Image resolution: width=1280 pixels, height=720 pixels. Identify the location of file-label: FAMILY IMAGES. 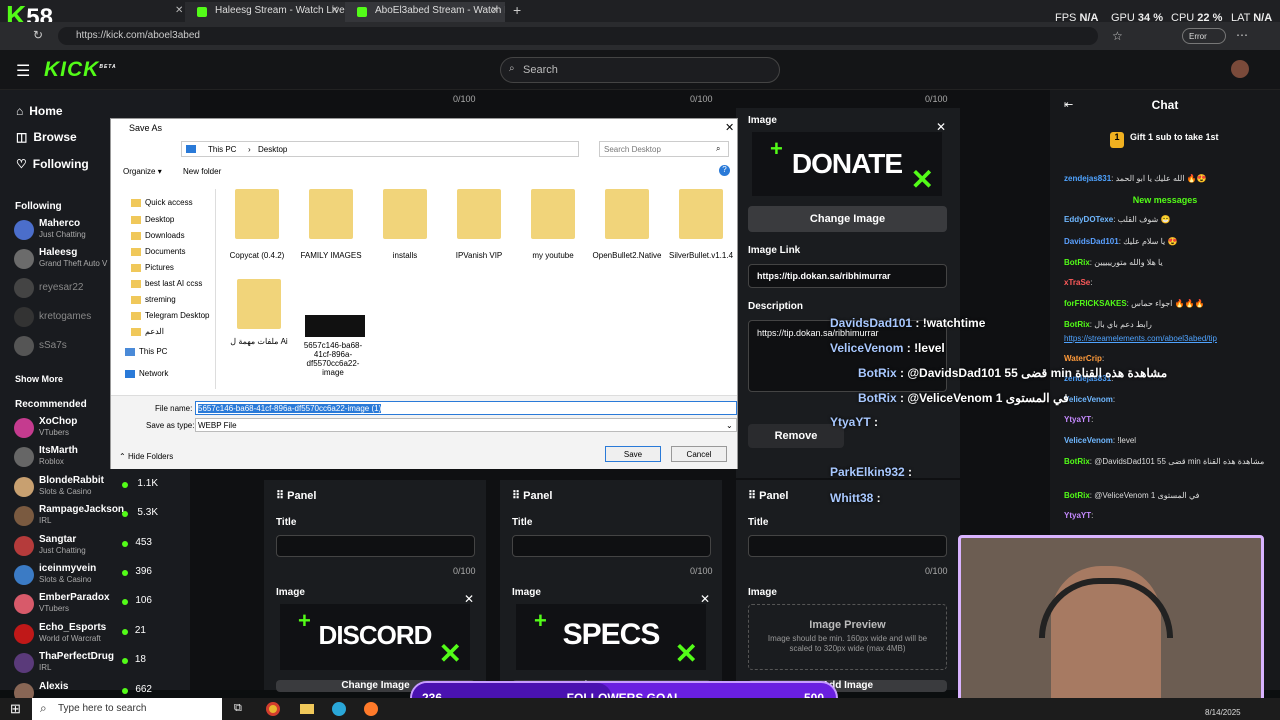
(331, 255).